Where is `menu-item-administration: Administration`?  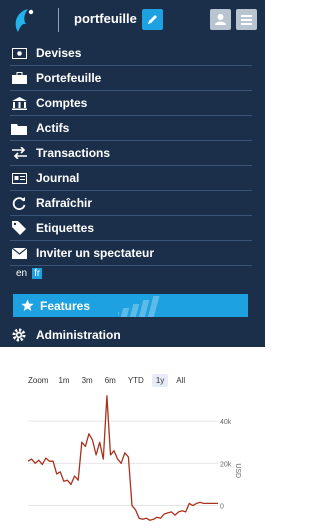
menu-item-administration: Administration is located at coordinates (131, 335).